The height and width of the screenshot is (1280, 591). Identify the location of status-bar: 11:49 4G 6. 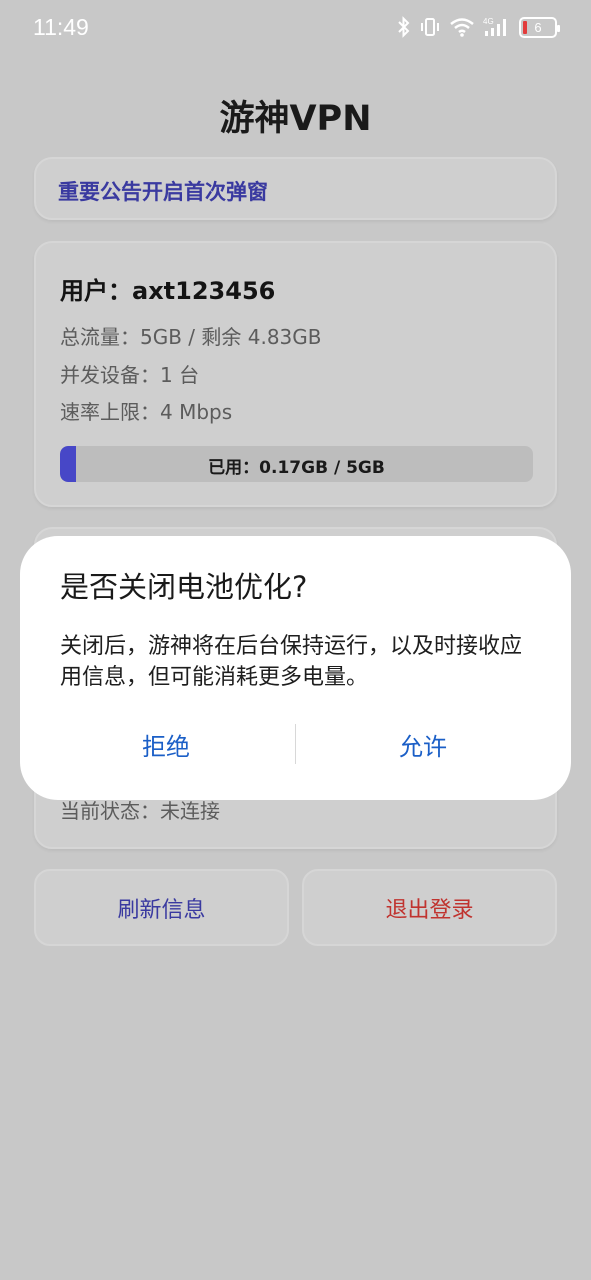
(295, 28).